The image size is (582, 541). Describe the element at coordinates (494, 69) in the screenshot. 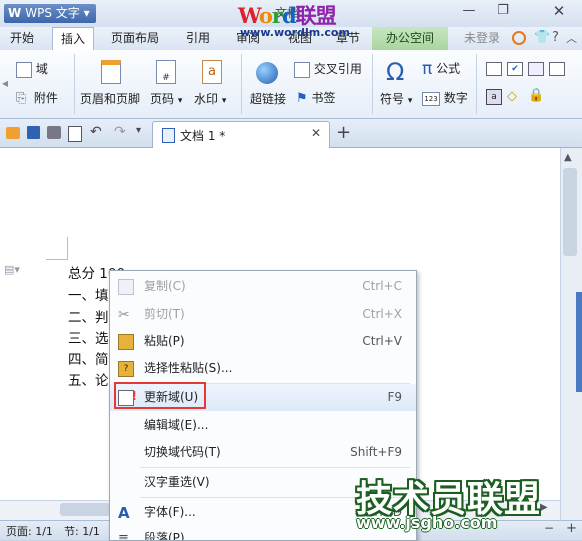

I see `text-field-icon` at that location.